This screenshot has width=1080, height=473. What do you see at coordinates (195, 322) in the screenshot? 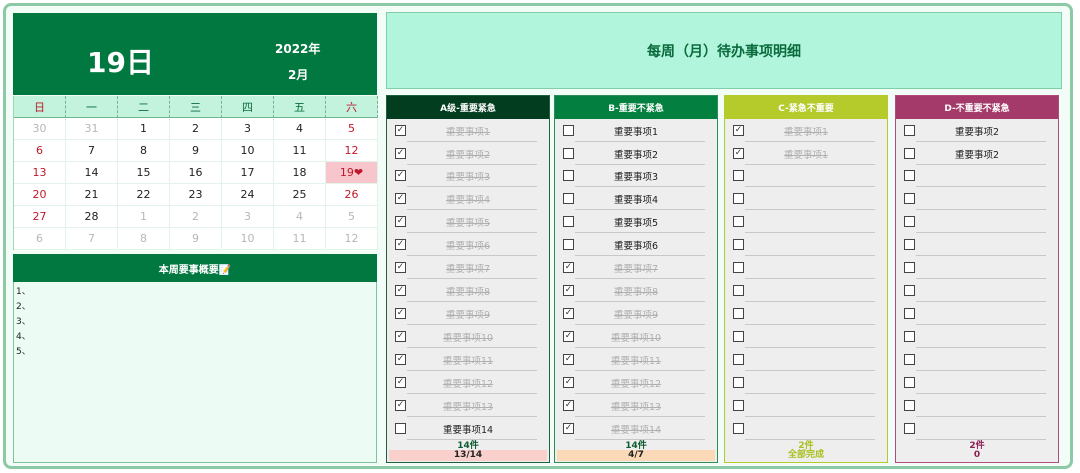
I see `summary-line: 3、` at bounding box center [195, 322].